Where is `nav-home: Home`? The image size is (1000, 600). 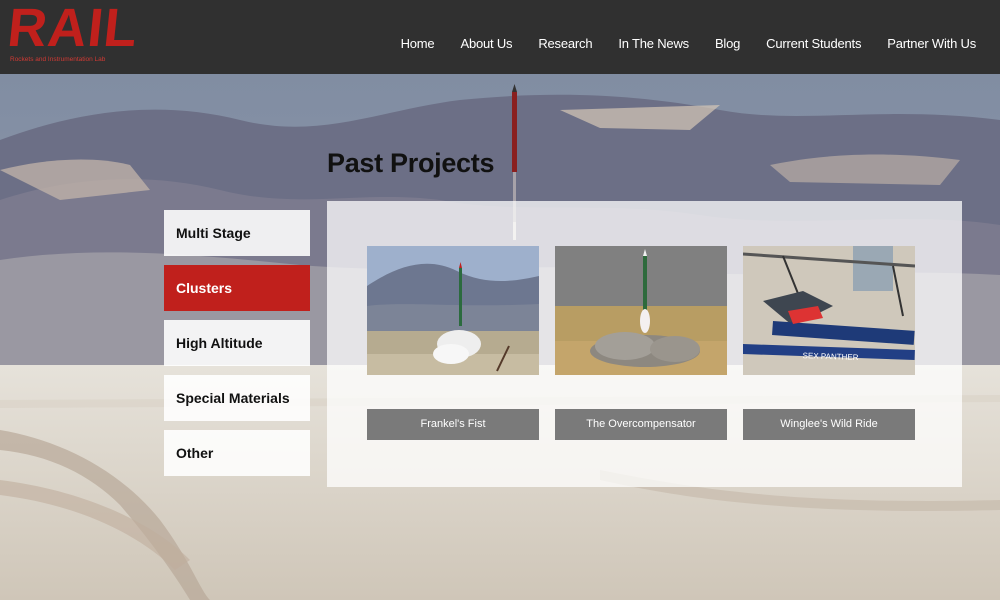 nav-home: Home is located at coordinates (418, 43).